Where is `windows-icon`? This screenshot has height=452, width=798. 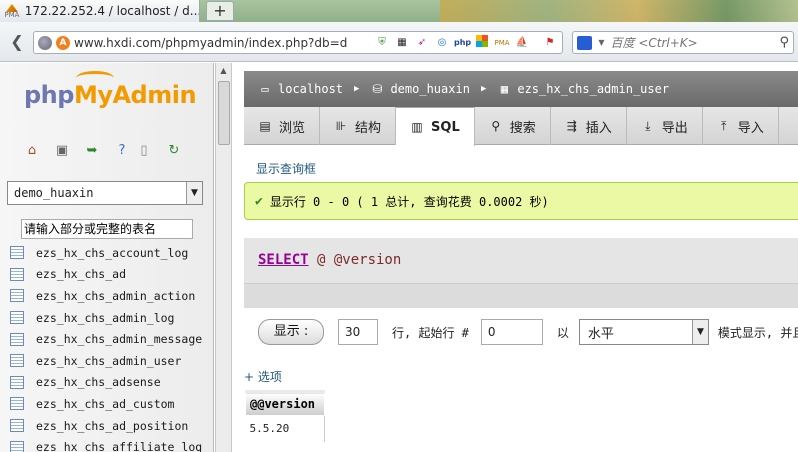
windows-icon is located at coordinates (482, 43).